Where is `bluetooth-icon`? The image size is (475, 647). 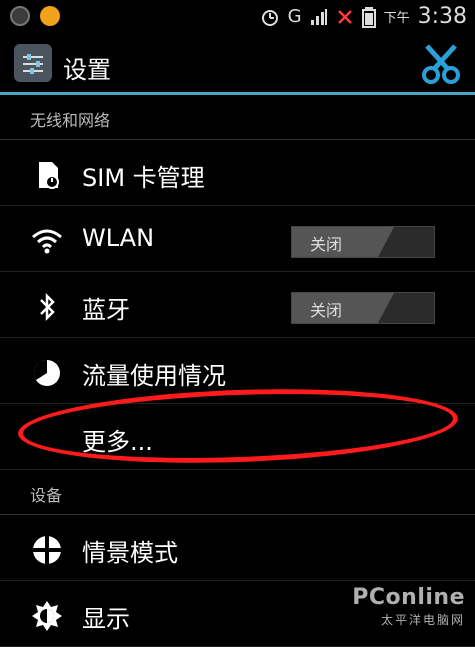 bluetooth-icon is located at coordinates (47, 307).